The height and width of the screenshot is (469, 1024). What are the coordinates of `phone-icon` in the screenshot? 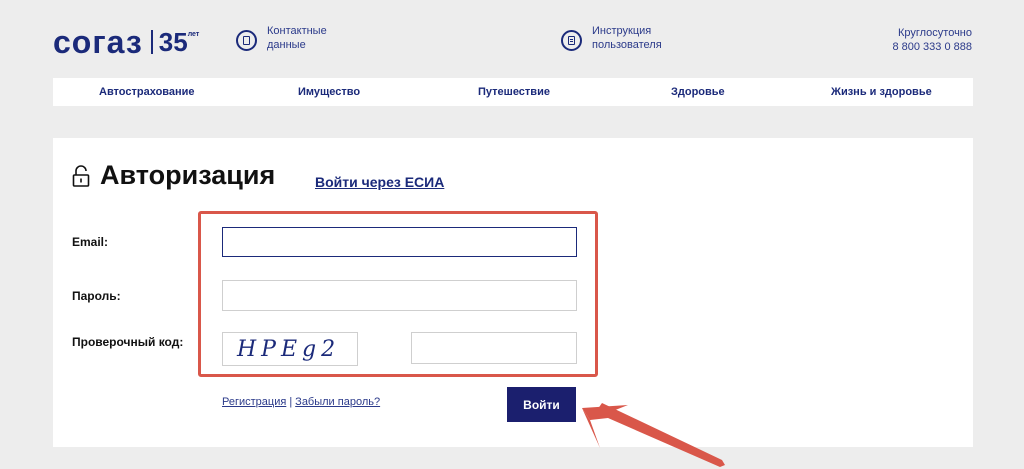 It's located at (246, 40).